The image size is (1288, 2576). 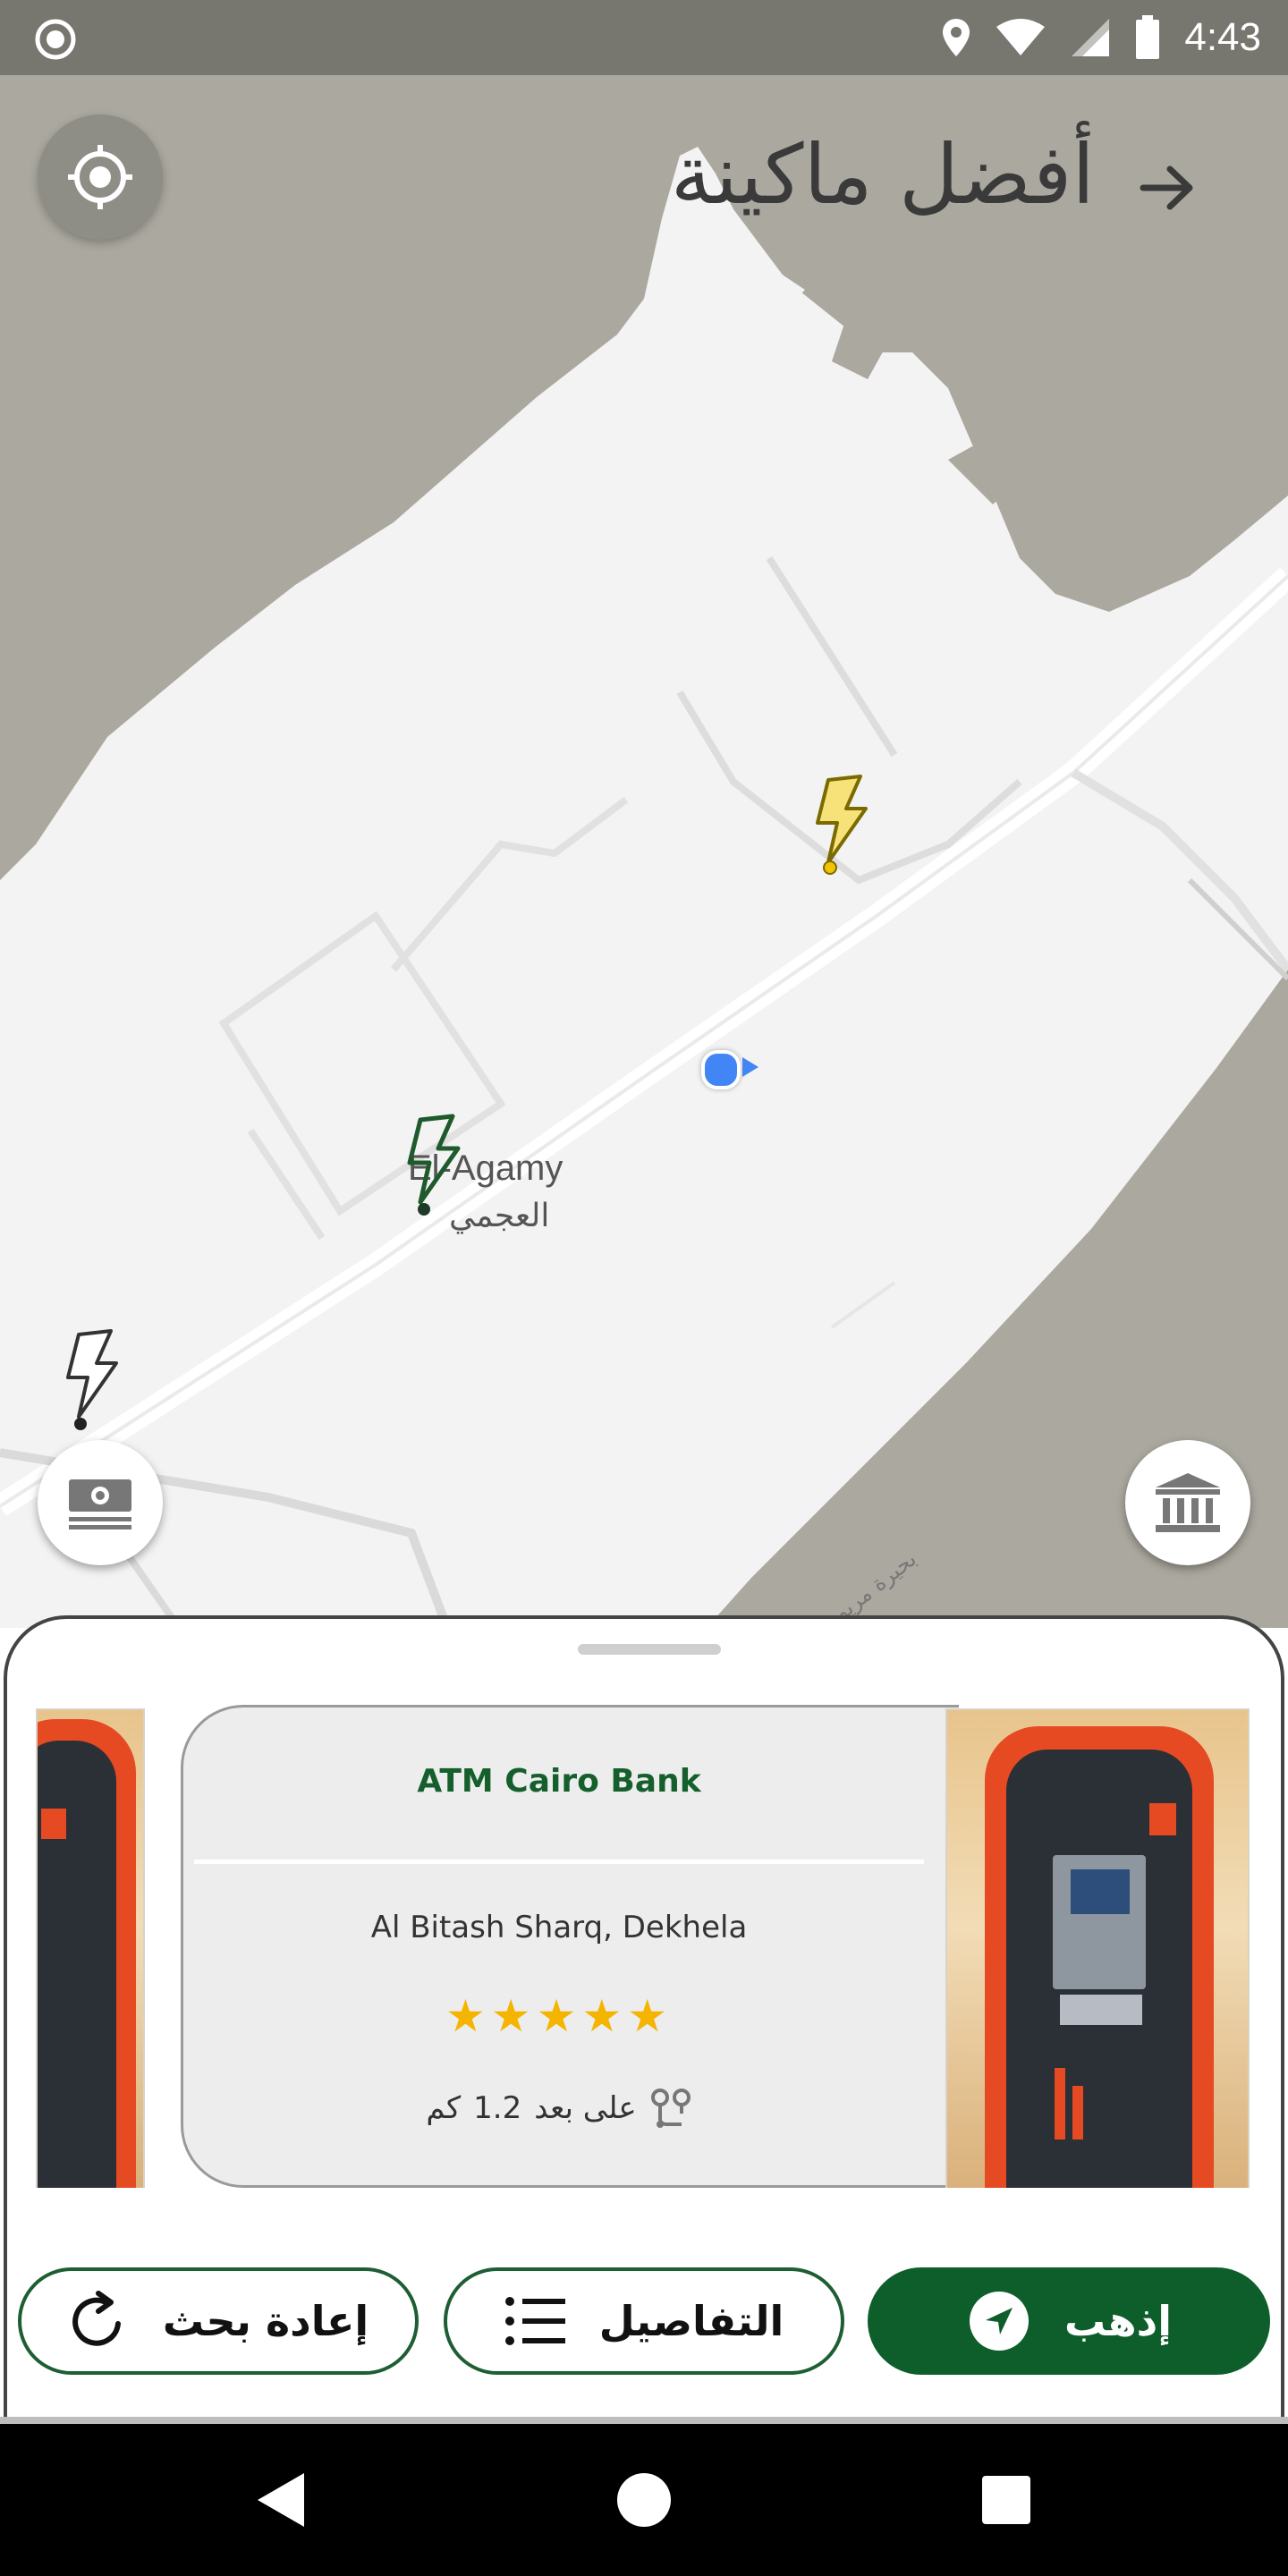 I want to click on user-location-dot, so click(x=721, y=1069).